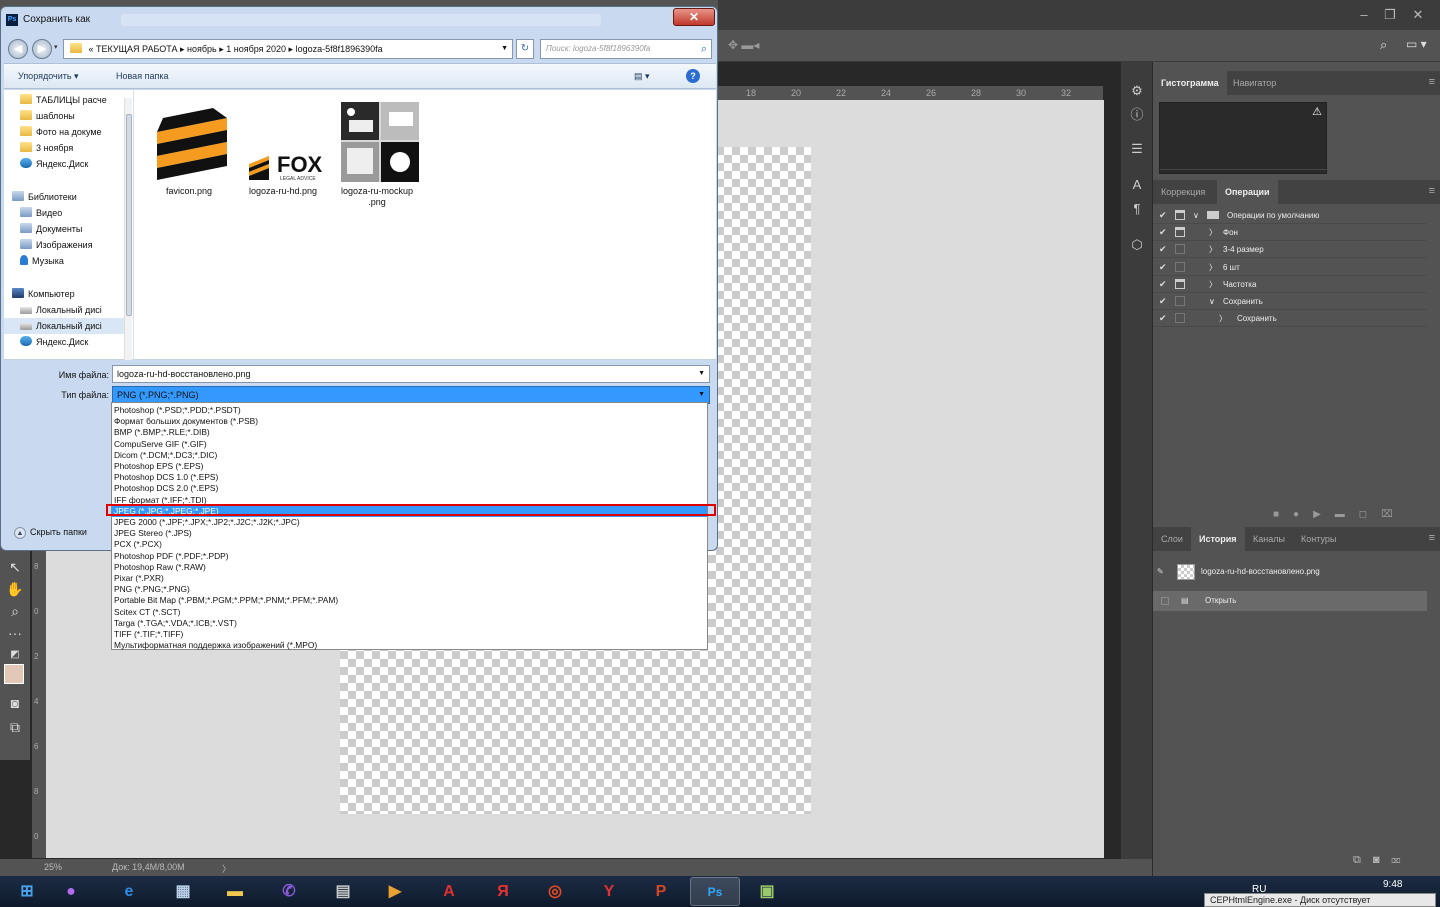 This screenshot has width=1440, height=907. Describe the element at coordinates (1183, 192) in the screenshot. I see `tab-adjustments: Коррекция` at that location.